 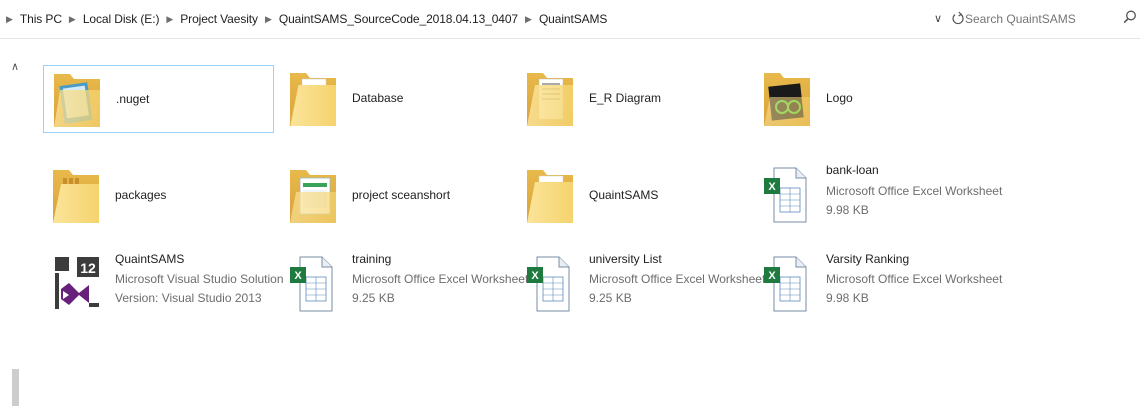 I want to click on folder-nuget: .nuget, so click(x=158, y=99).